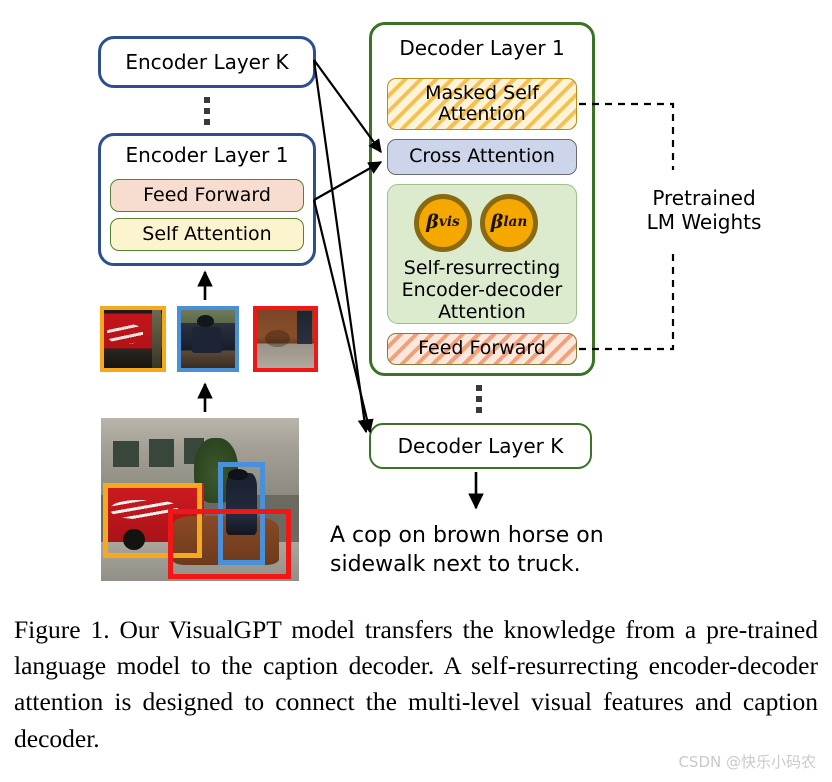 The height and width of the screenshot is (782, 832). What do you see at coordinates (482, 48) in the screenshot?
I see `decoder-layer-1-label: Decoder Layer 1` at bounding box center [482, 48].